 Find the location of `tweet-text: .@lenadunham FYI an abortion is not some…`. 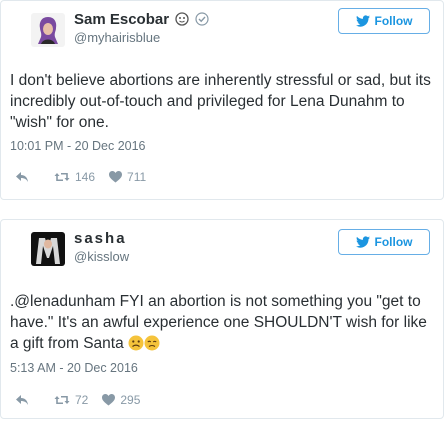

tweet-text: .@lenadunham FYI an abortion is not some… is located at coordinates (224, 324).